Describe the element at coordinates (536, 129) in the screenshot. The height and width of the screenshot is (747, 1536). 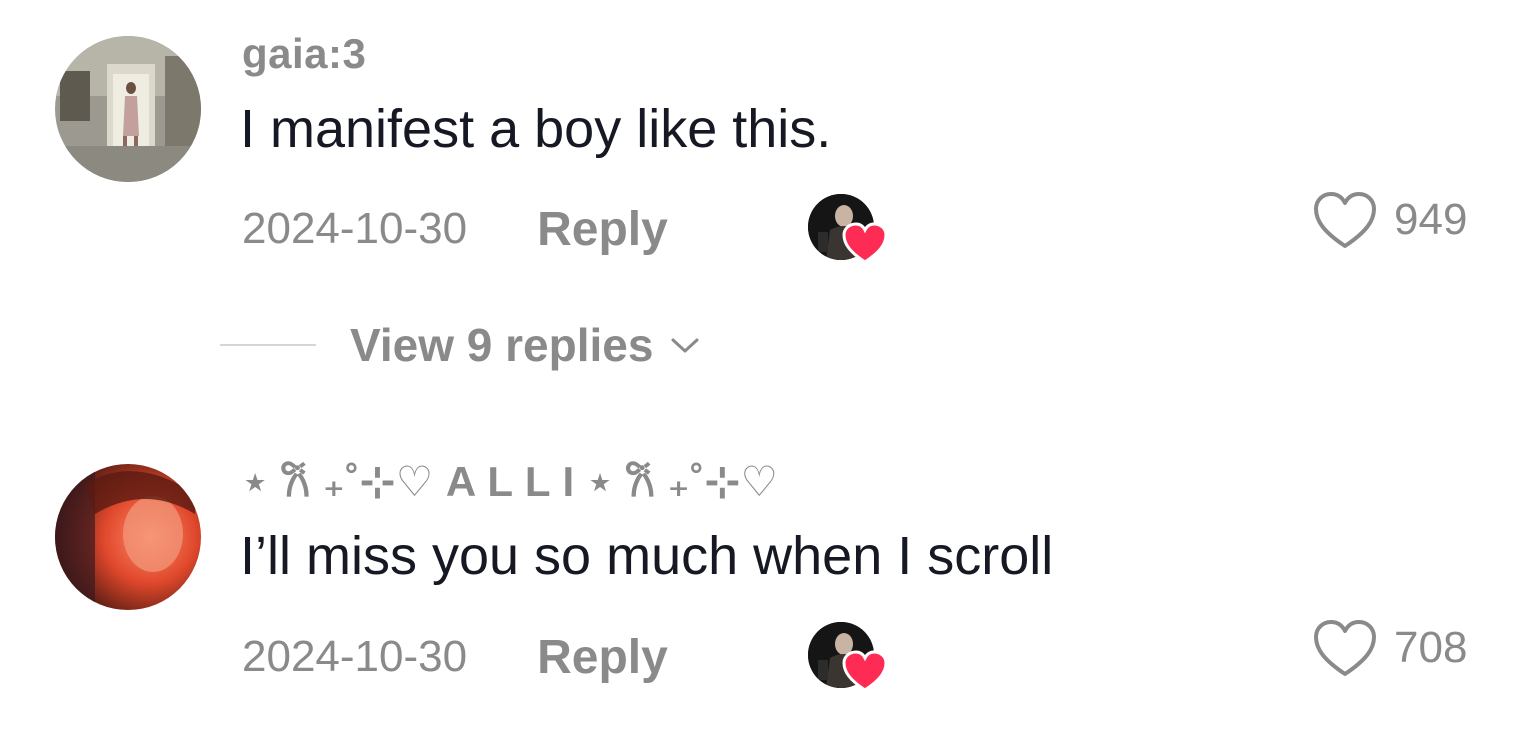
I see `comment-text: I manifest a boy like this.` at that location.